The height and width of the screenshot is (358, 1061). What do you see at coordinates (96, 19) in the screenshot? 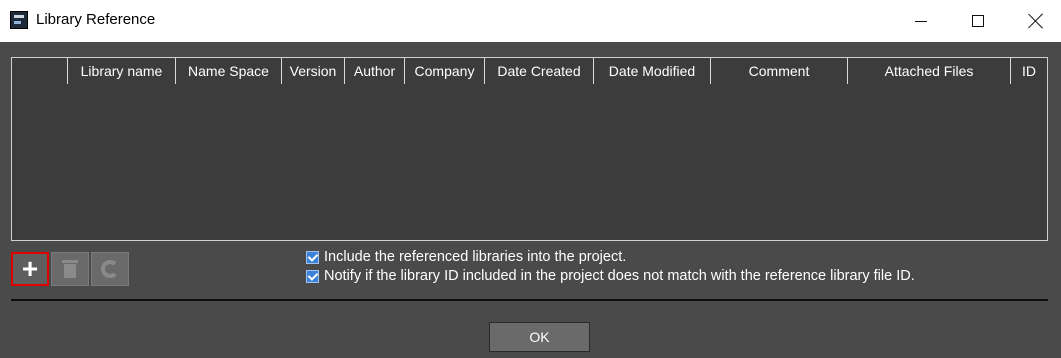
I see `window-title: Library Reference` at bounding box center [96, 19].